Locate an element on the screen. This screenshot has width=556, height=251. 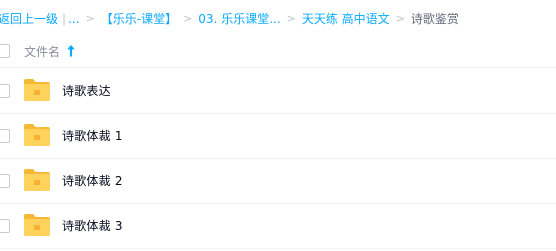
file-name: 诗歌体裁 1 is located at coordinates (92, 135).